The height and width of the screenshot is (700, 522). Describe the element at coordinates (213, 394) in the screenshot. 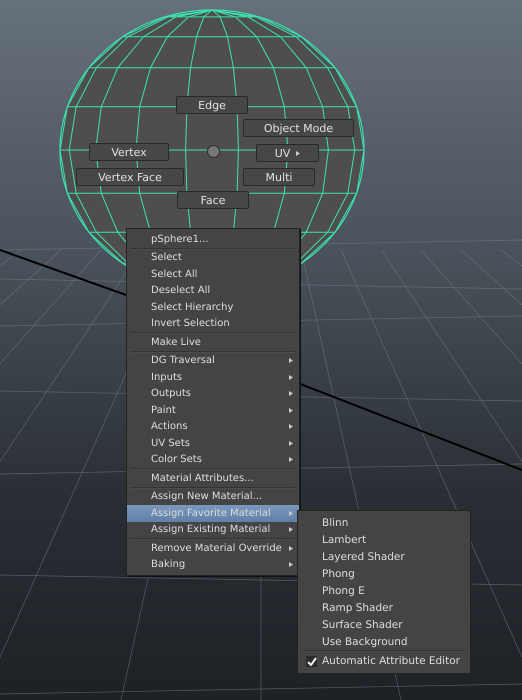

I see `menu-item: Outputs` at that location.